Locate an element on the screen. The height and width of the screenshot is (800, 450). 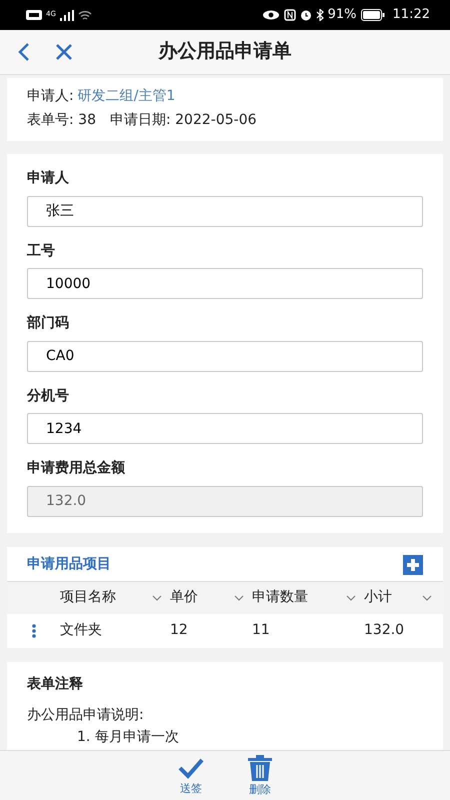
close-icon is located at coordinates (64, 52).